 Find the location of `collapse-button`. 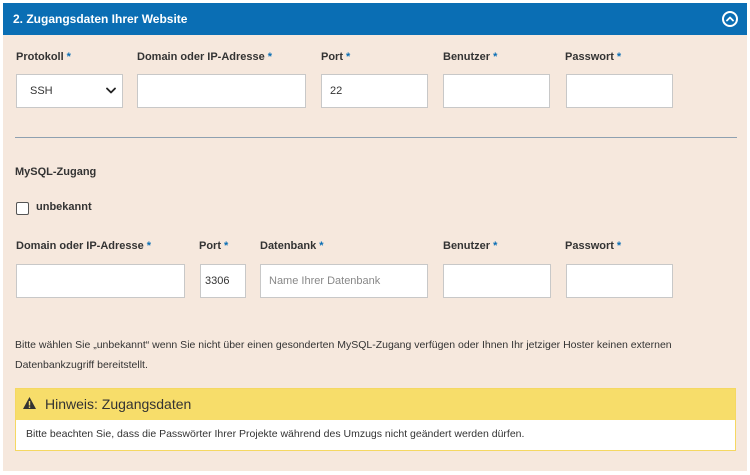

collapse-button is located at coordinates (730, 19).